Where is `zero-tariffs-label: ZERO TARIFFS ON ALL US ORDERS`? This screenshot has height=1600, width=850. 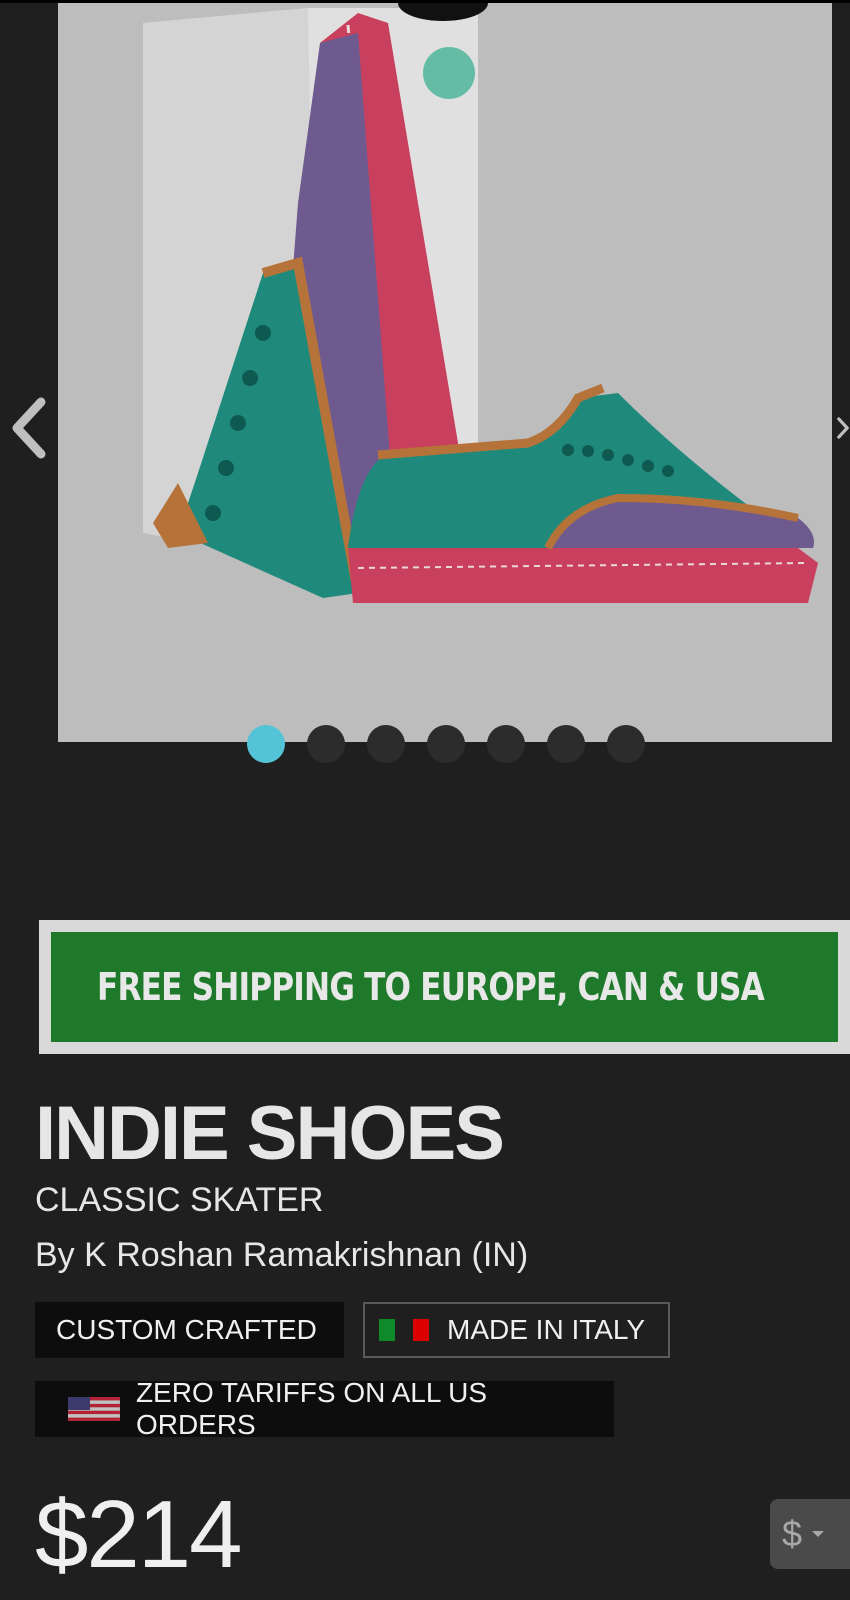 zero-tariffs-label: ZERO TARIFFS ON ALL US ORDERS is located at coordinates (311, 1408).